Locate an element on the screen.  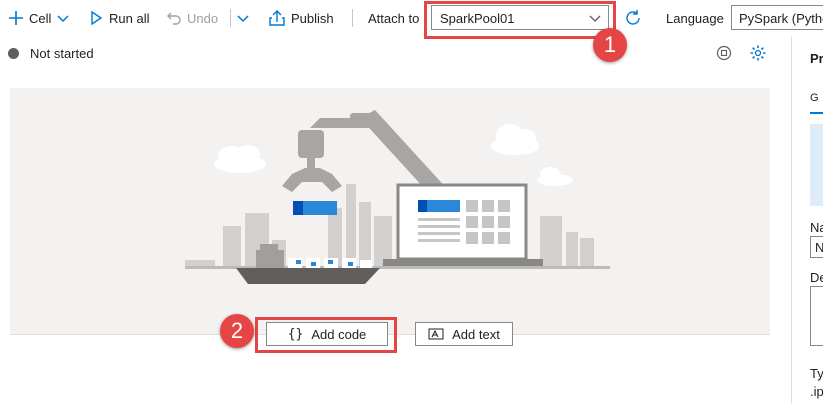
type-value: .ip is located at coordinates (816, 391).